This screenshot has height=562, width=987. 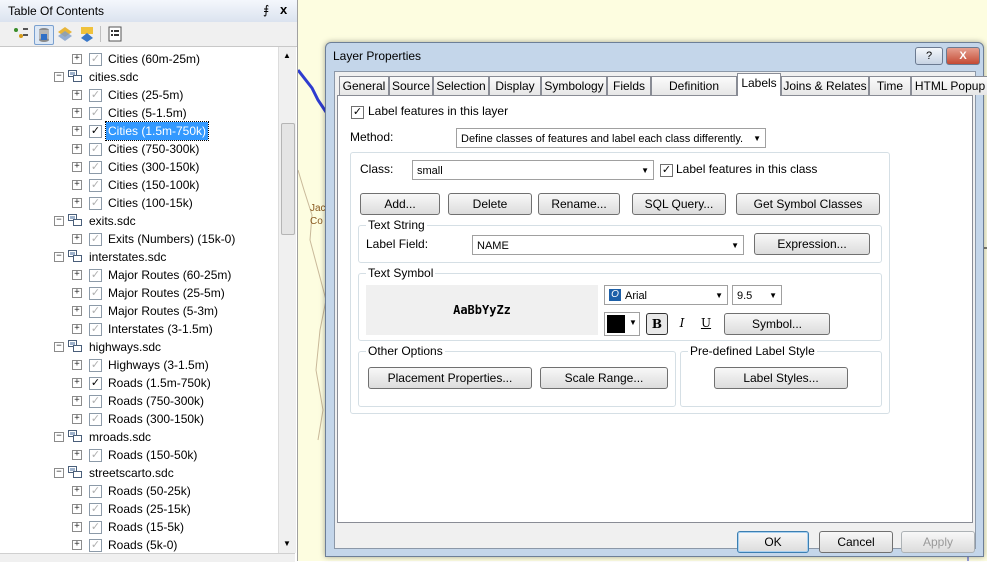 I want to click on toc-layer-label: Roads (150-50k), so click(x=152, y=455).